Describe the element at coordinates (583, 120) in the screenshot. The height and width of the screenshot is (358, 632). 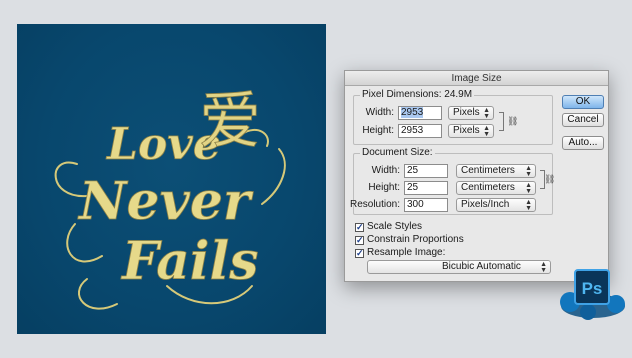
I see `cancel-button: Cancel` at that location.